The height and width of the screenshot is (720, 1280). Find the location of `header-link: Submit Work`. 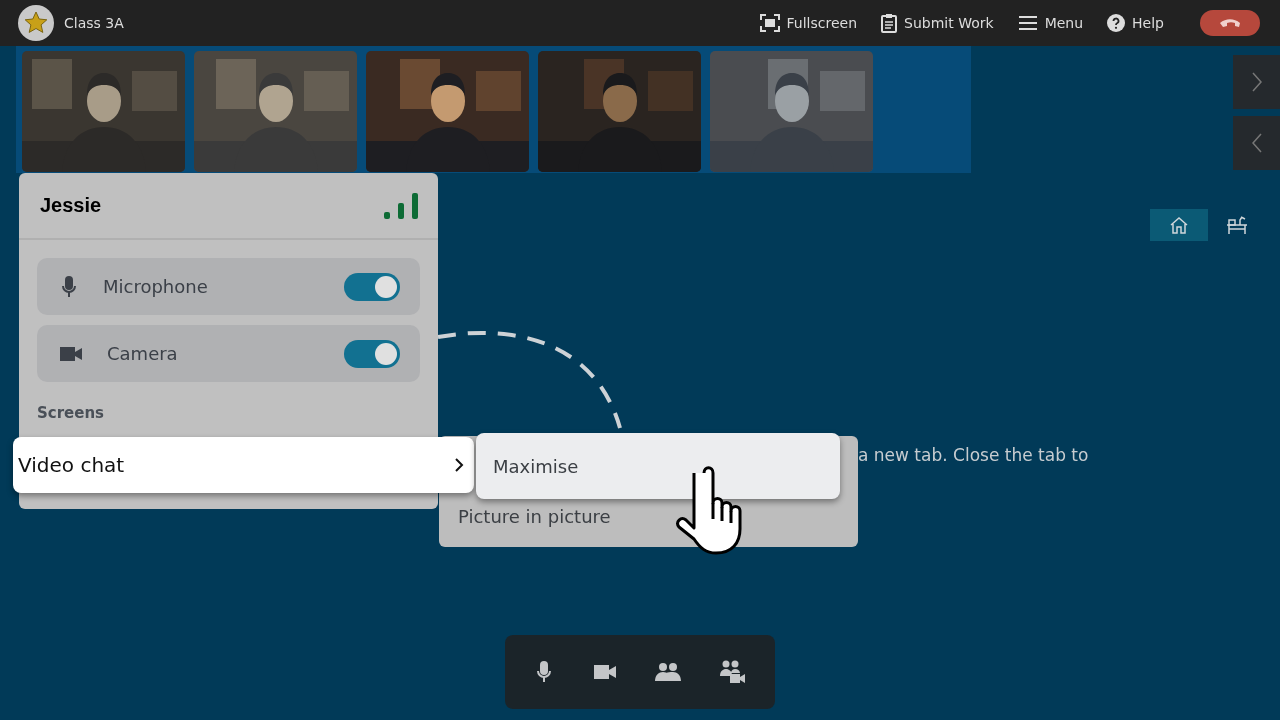

header-link: Submit Work is located at coordinates (937, 23).